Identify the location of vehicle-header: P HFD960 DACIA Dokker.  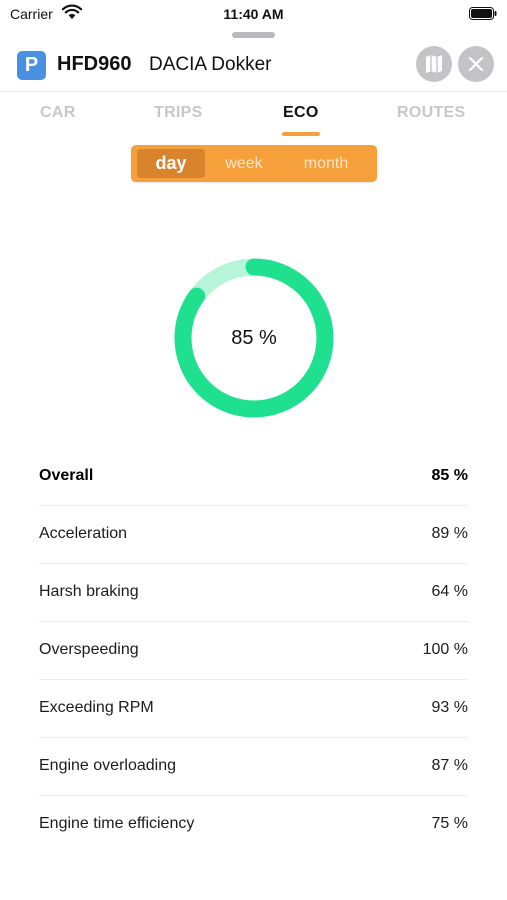
(253, 66).